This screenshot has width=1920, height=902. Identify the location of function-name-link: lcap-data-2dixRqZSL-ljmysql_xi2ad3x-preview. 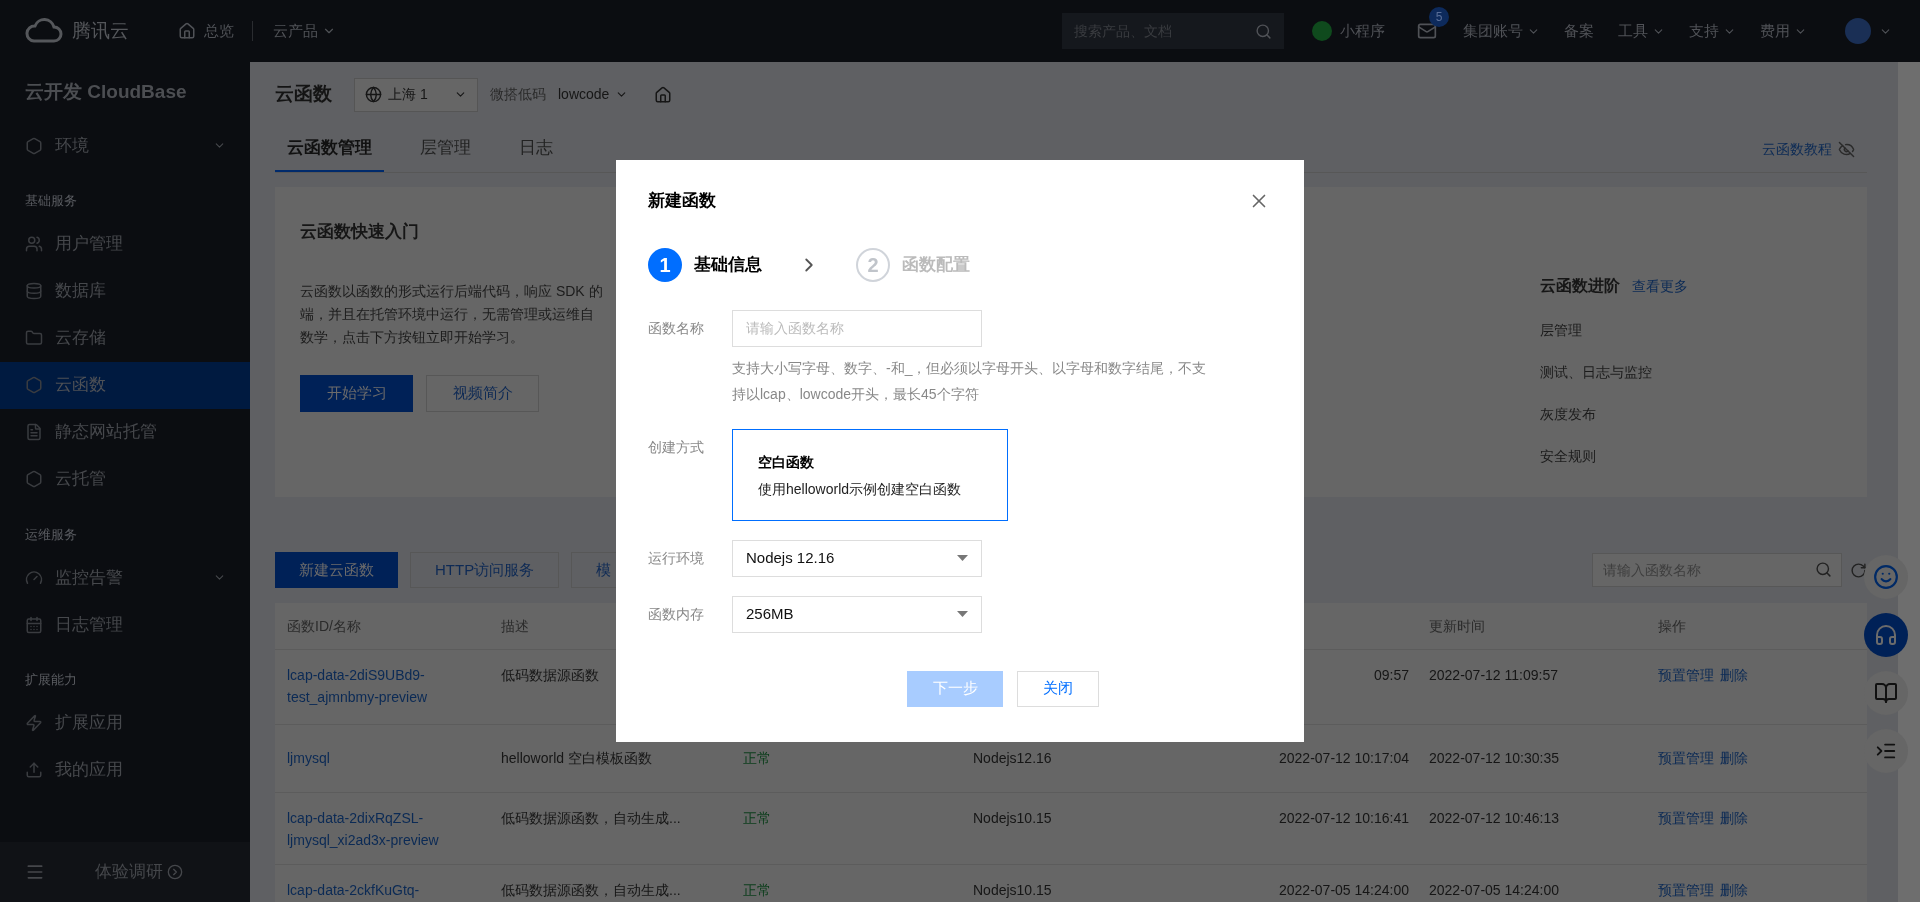
(382, 829).